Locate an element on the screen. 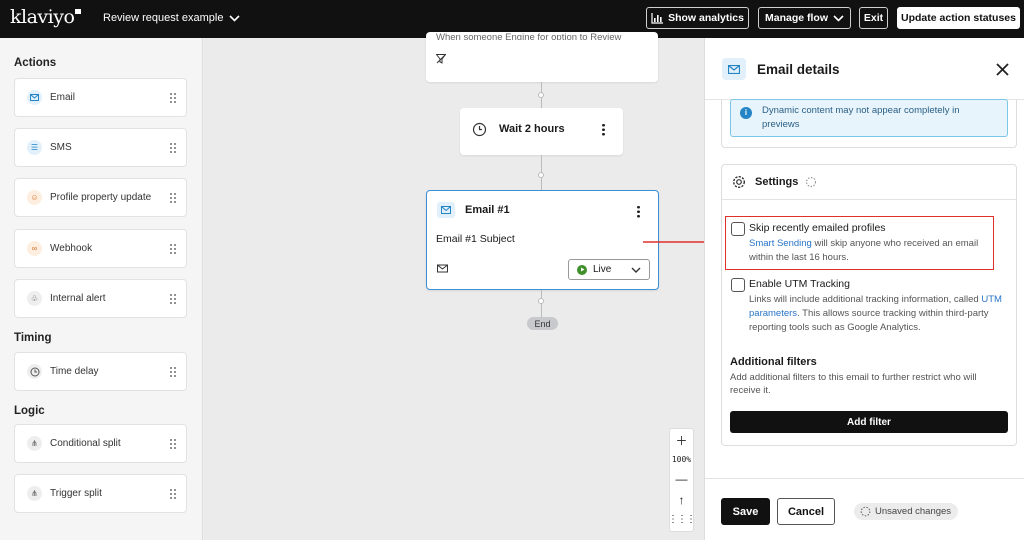 Image resolution: width=1024 pixels, height=540 pixels. arrow-up-icon: ↑ is located at coordinates (682, 500).